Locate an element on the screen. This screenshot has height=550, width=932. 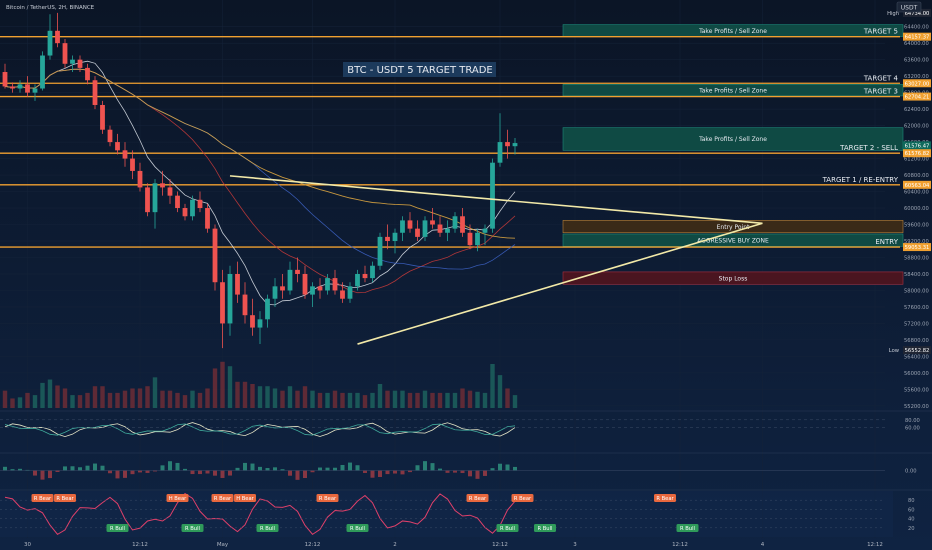
zone-label: Entry Point is located at coordinates (733, 227).